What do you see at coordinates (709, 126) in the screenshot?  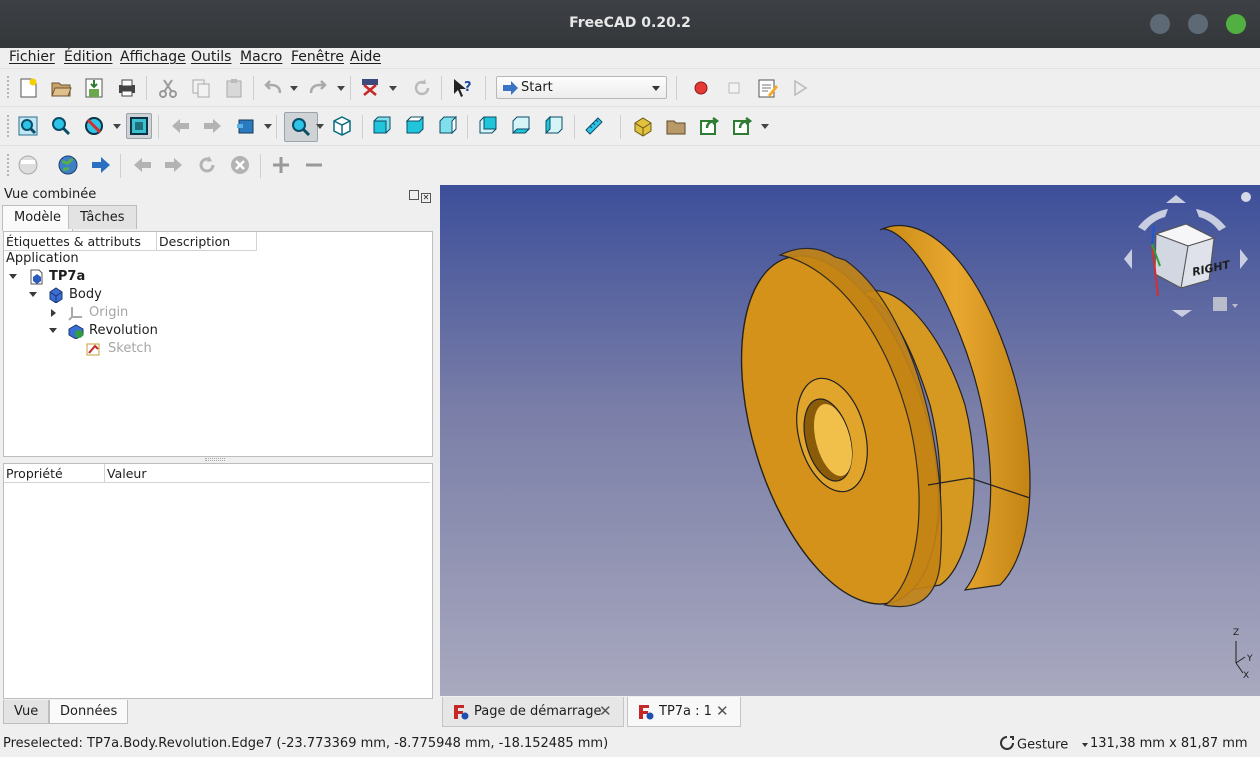 I see `create-link-icon` at bounding box center [709, 126].